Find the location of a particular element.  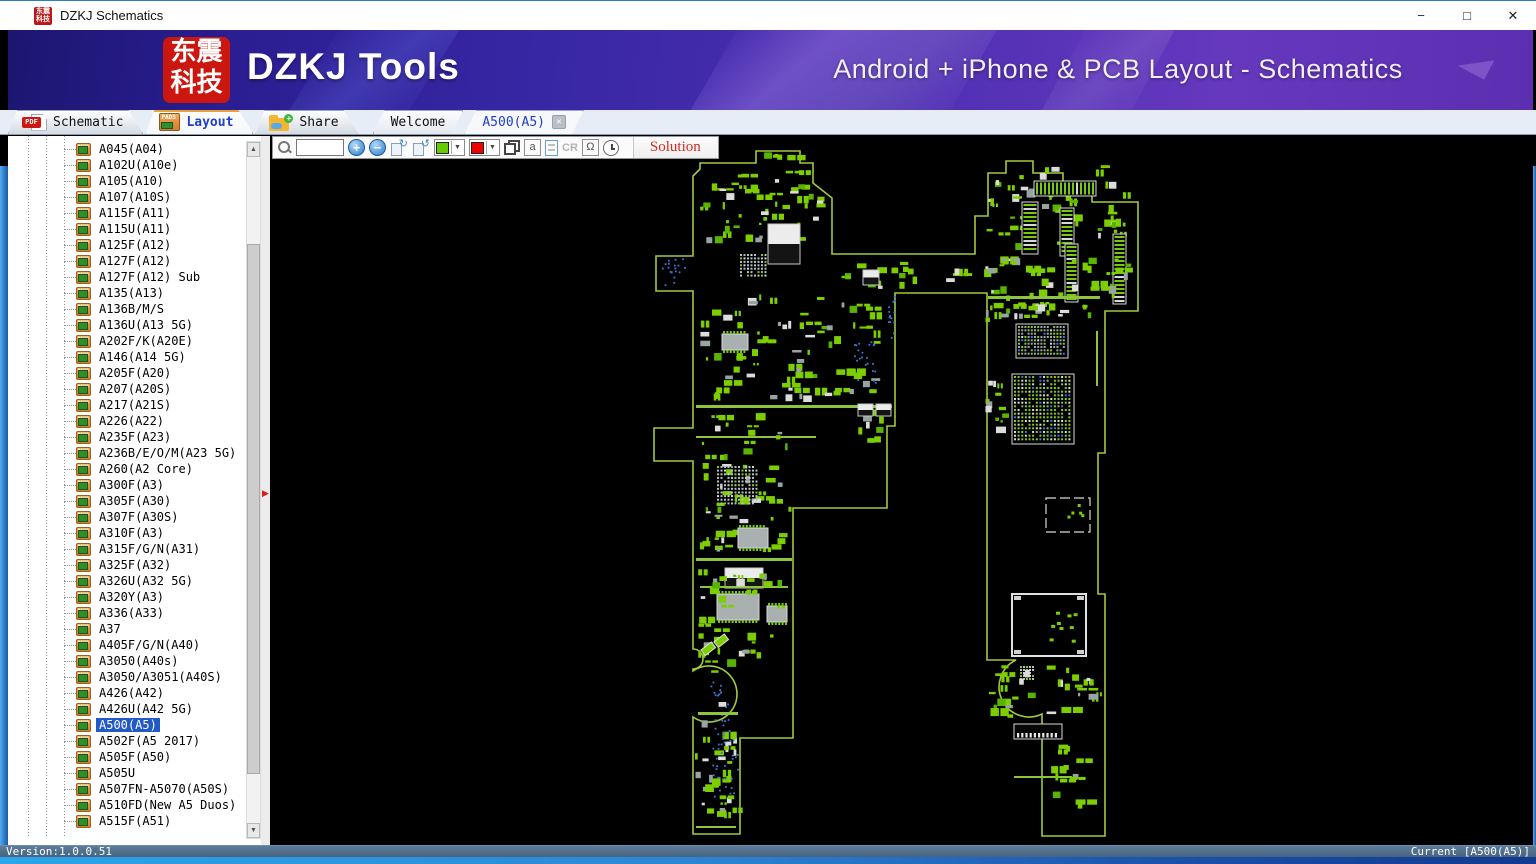

maximize-button: □ is located at coordinates (1467, 16).